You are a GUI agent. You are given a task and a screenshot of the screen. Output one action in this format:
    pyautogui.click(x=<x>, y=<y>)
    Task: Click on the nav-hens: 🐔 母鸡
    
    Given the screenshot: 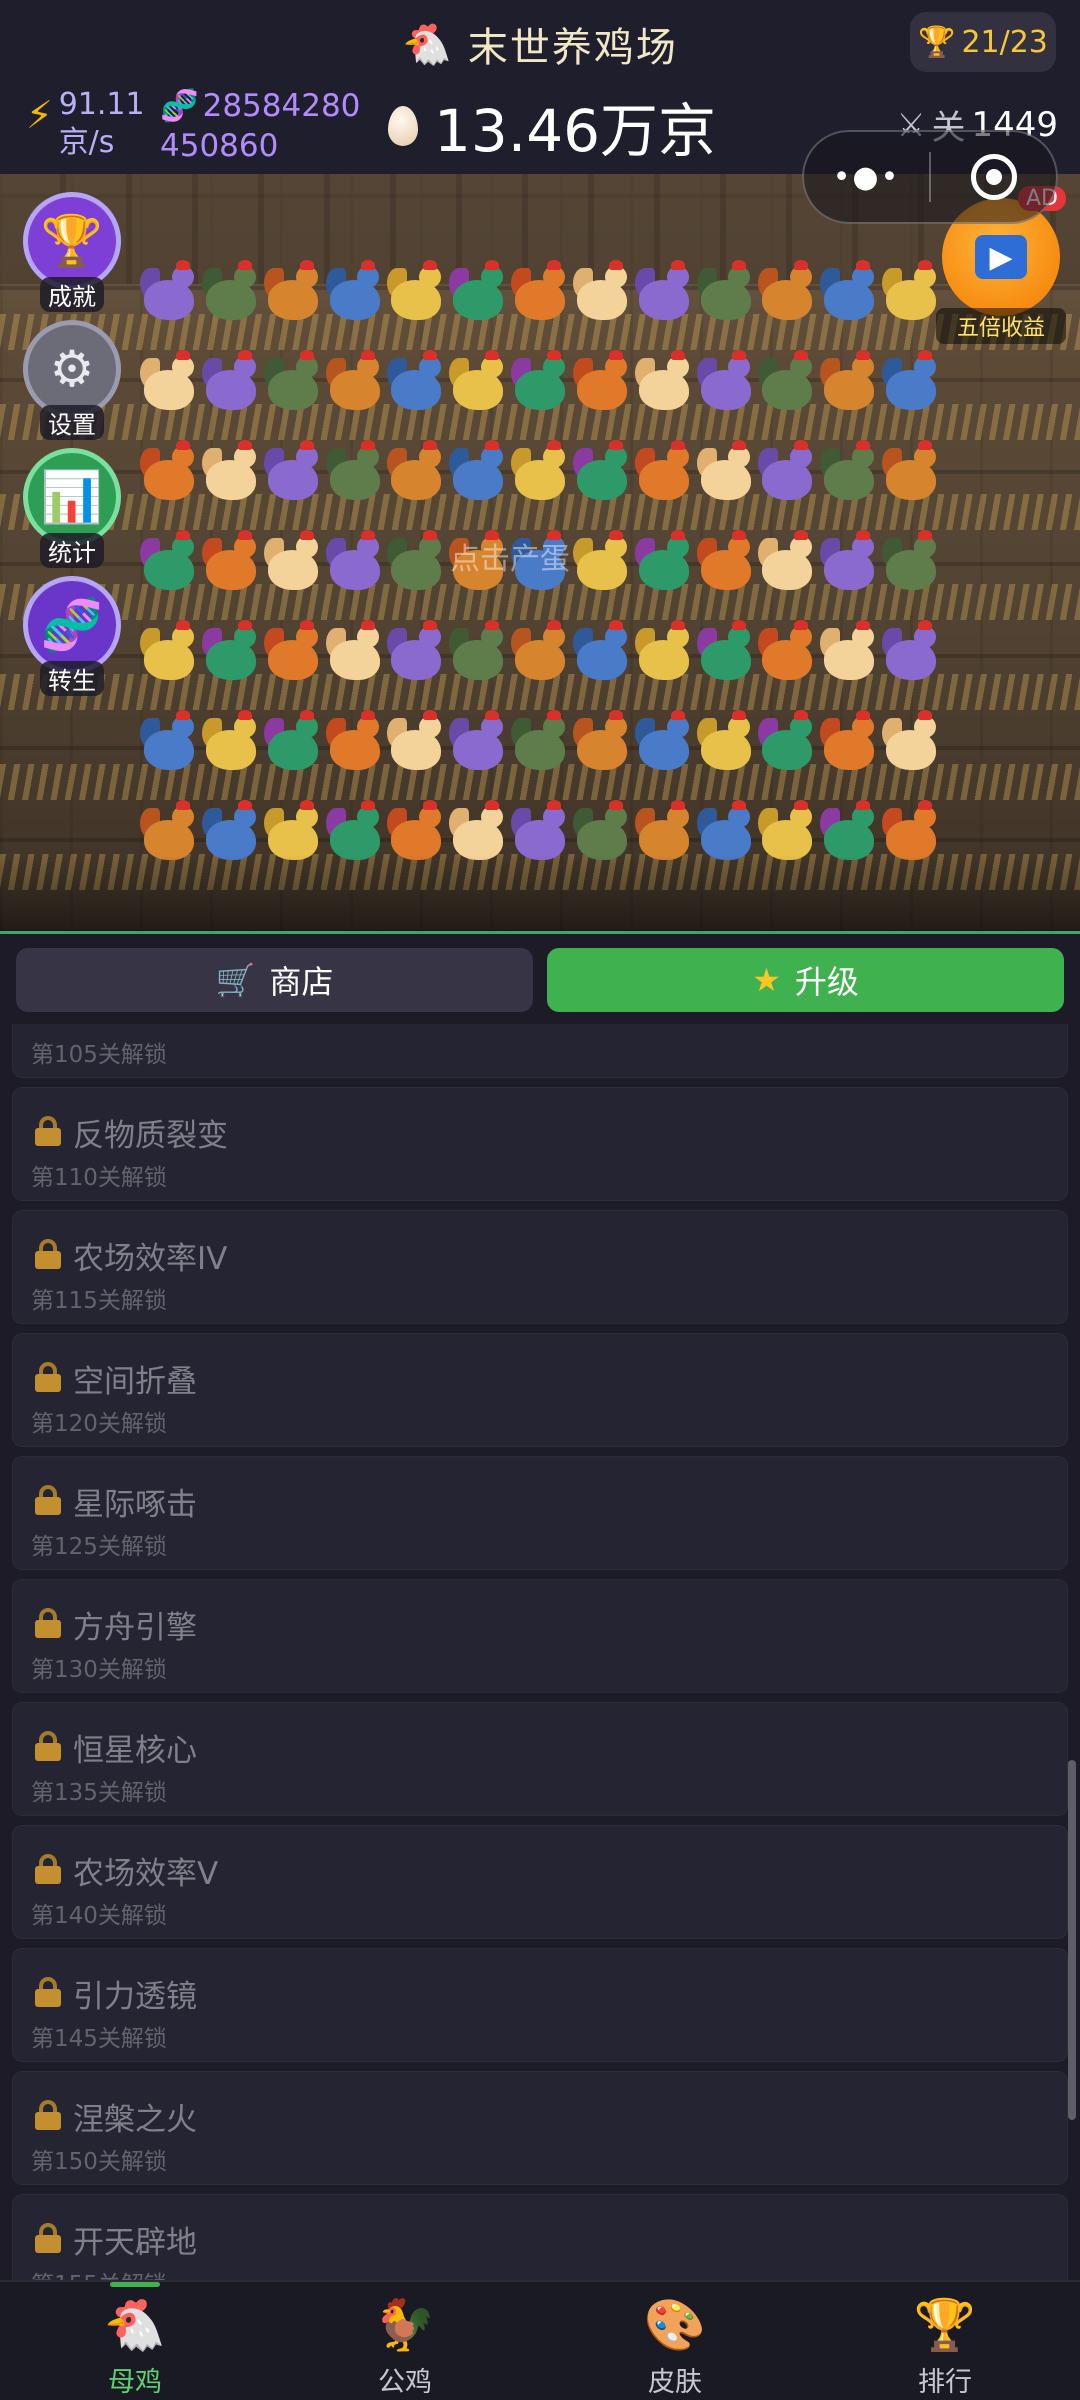 What is the action you would take?
    pyautogui.click(x=135, y=2341)
    